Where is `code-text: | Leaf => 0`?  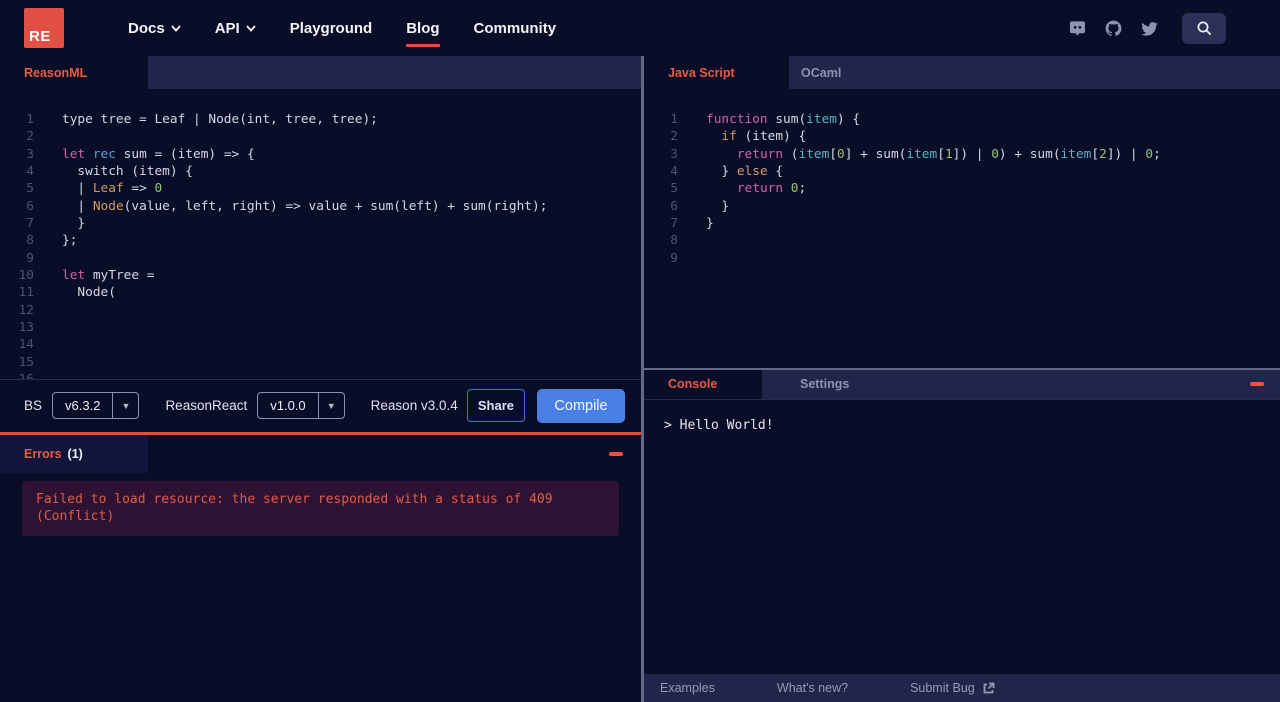
code-text: | Leaf => 0 is located at coordinates (112, 189).